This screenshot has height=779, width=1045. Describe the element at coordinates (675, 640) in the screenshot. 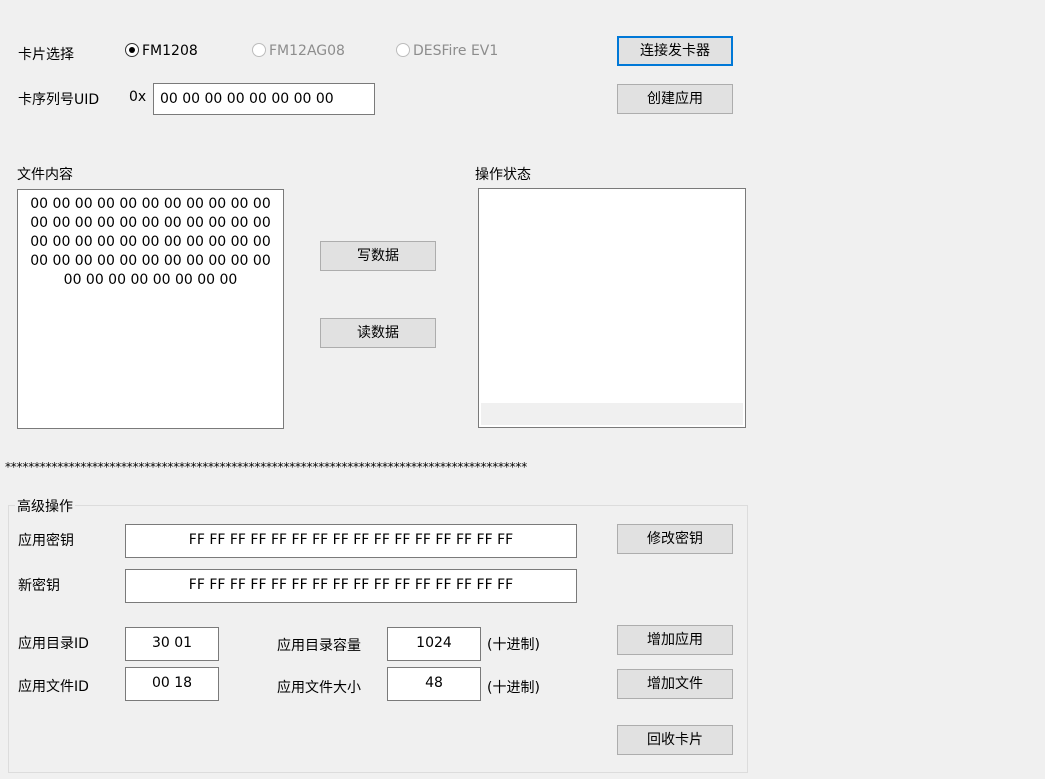

I see `add-app-button: 增加应用` at that location.